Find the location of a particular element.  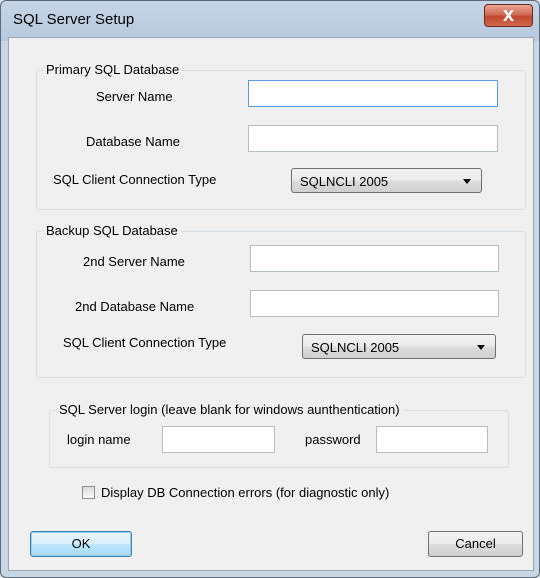

backup-connection-type-value: SQLNCLI 2005 is located at coordinates (355, 347).